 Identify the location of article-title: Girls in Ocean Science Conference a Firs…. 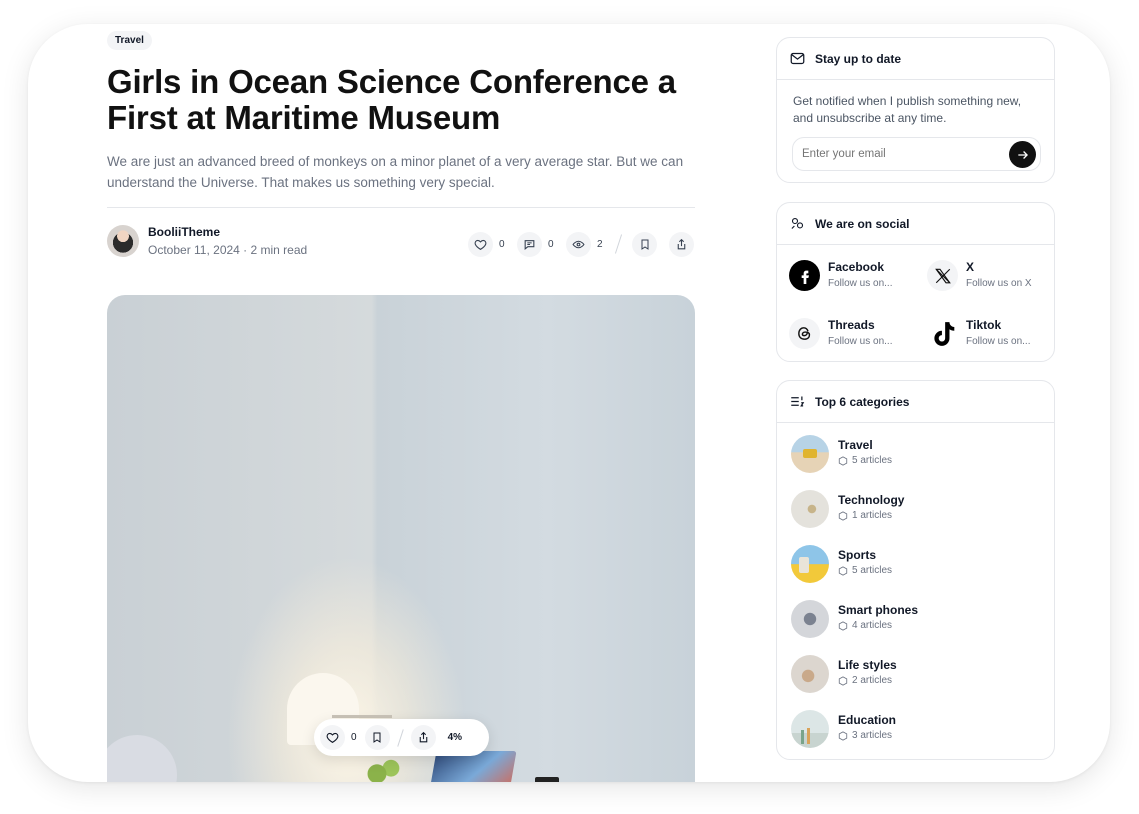
(391, 99).